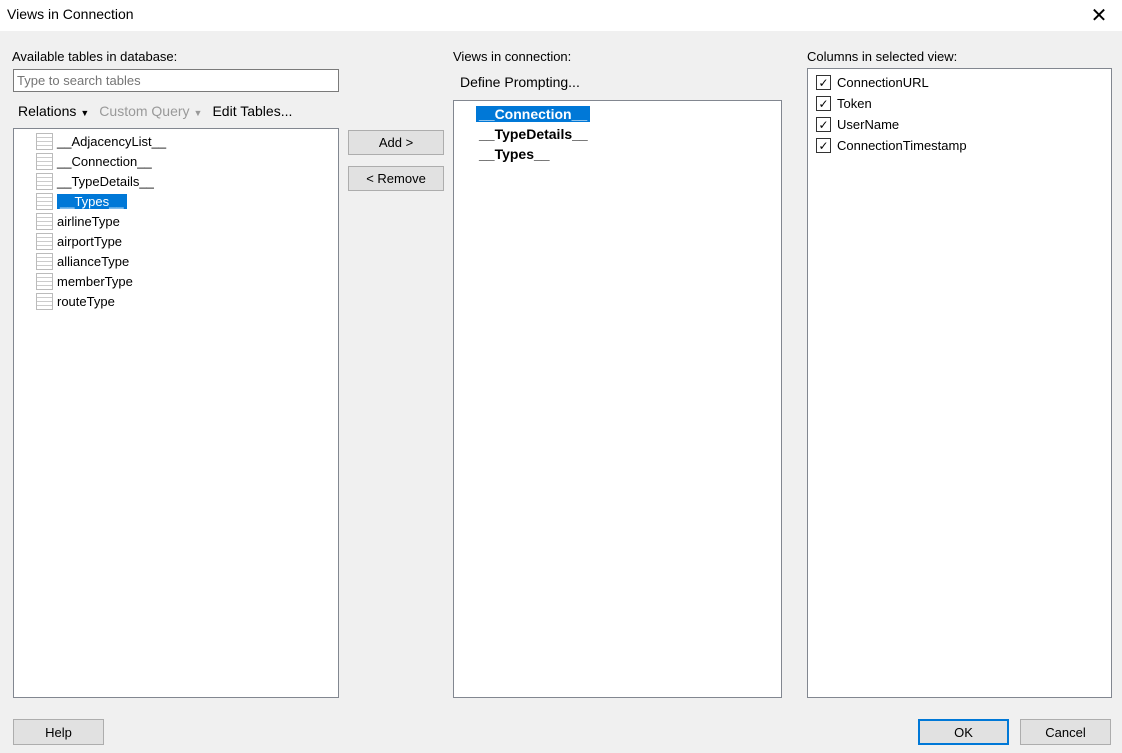 Image resolution: width=1122 pixels, height=753 pixels. I want to click on close-icon: ✕, so click(1099, 15).